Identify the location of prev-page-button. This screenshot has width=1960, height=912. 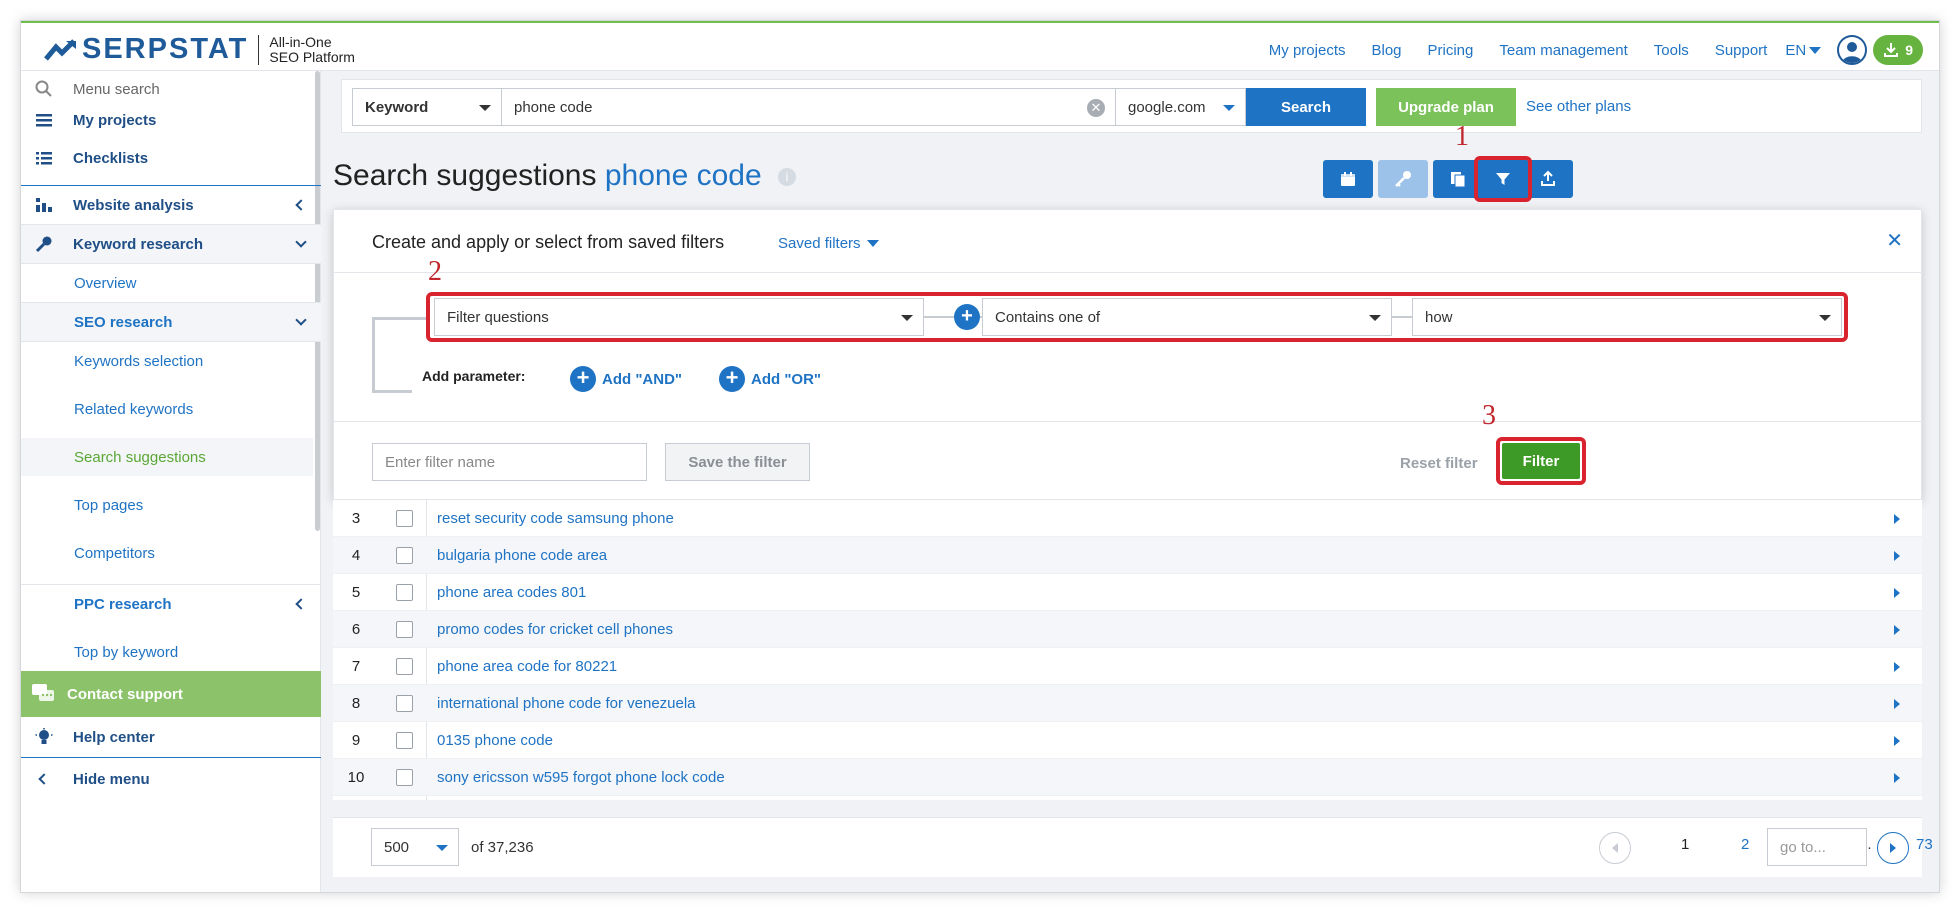
(1615, 848).